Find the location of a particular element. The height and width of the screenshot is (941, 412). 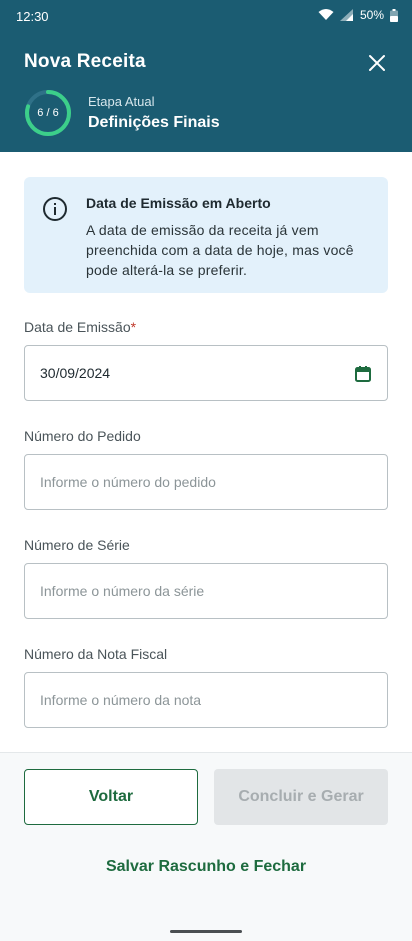

progress-ring: 6 / 6 is located at coordinates (48, 113).